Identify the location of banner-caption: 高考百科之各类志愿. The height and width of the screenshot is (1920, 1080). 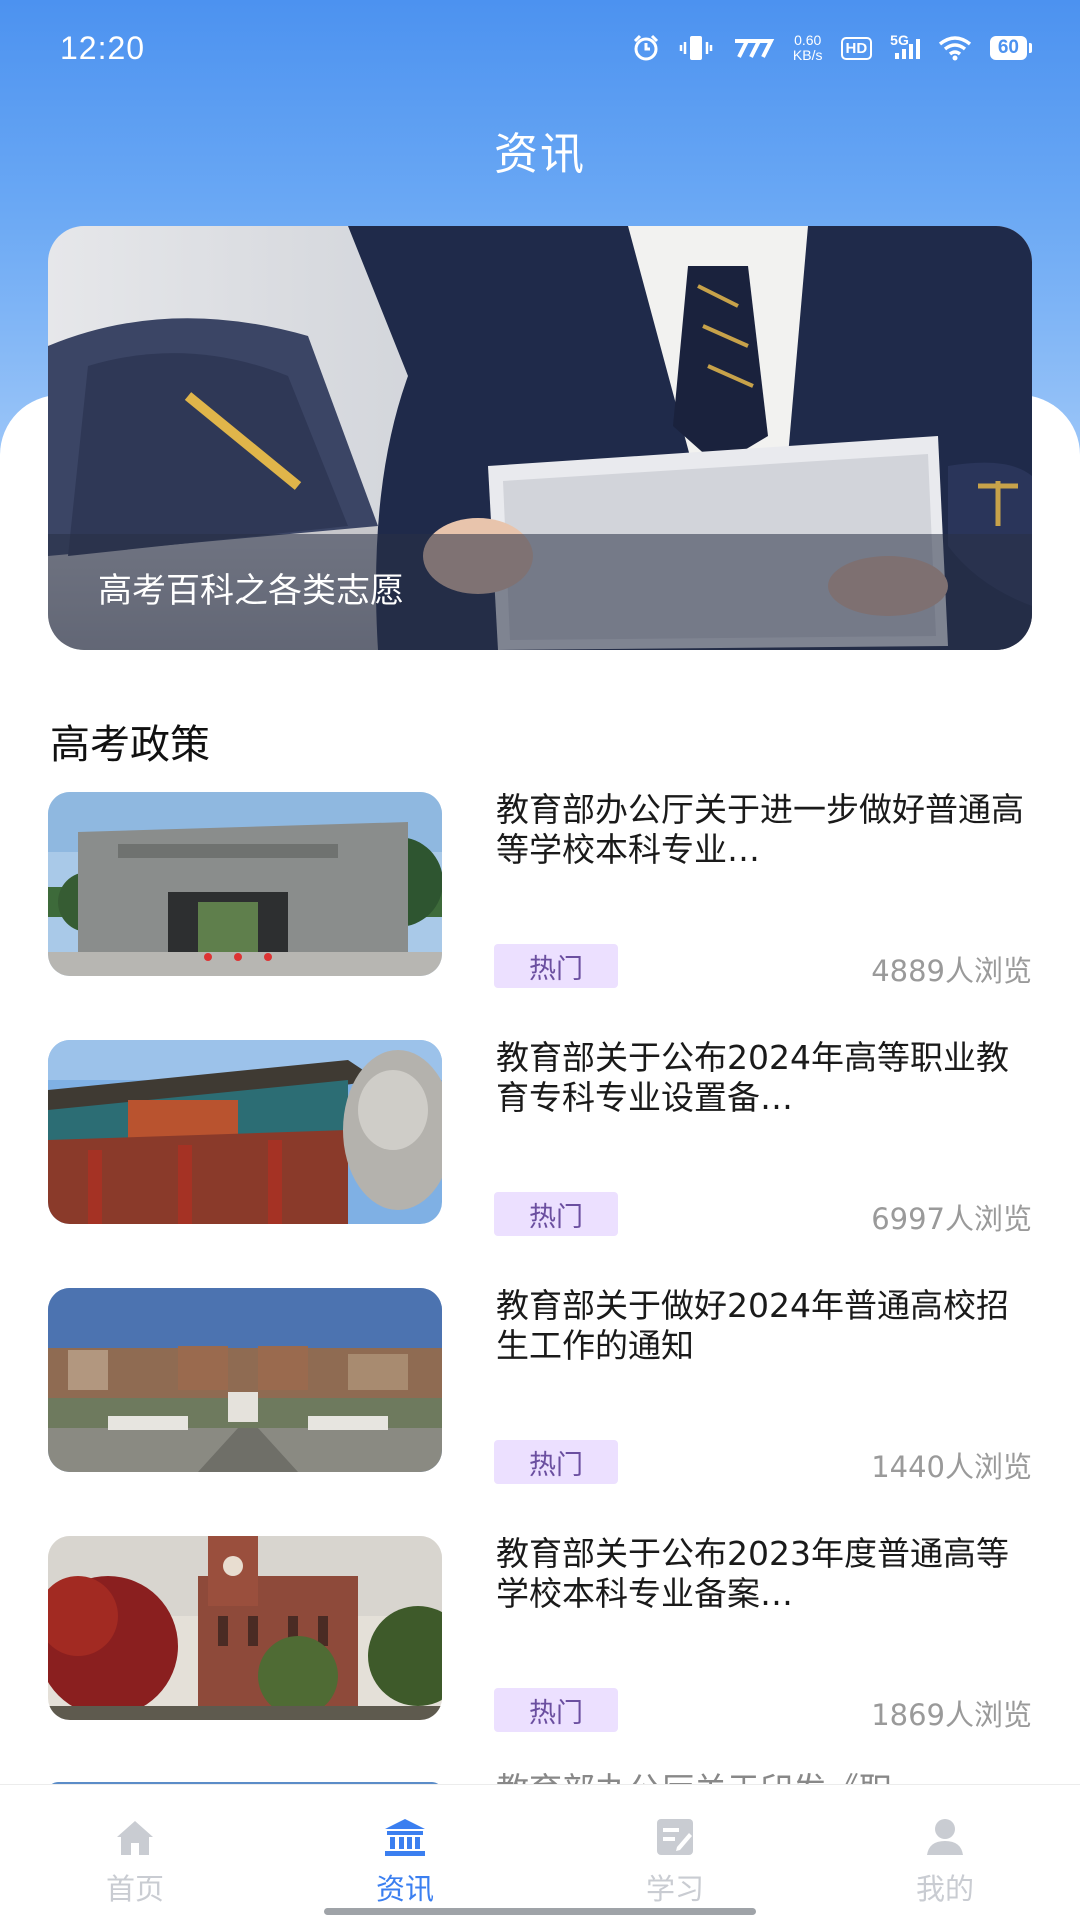
(251, 591).